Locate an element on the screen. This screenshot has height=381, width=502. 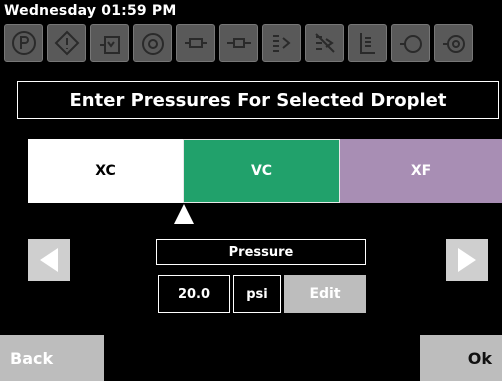
parking-icon is located at coordinates (23, 43).